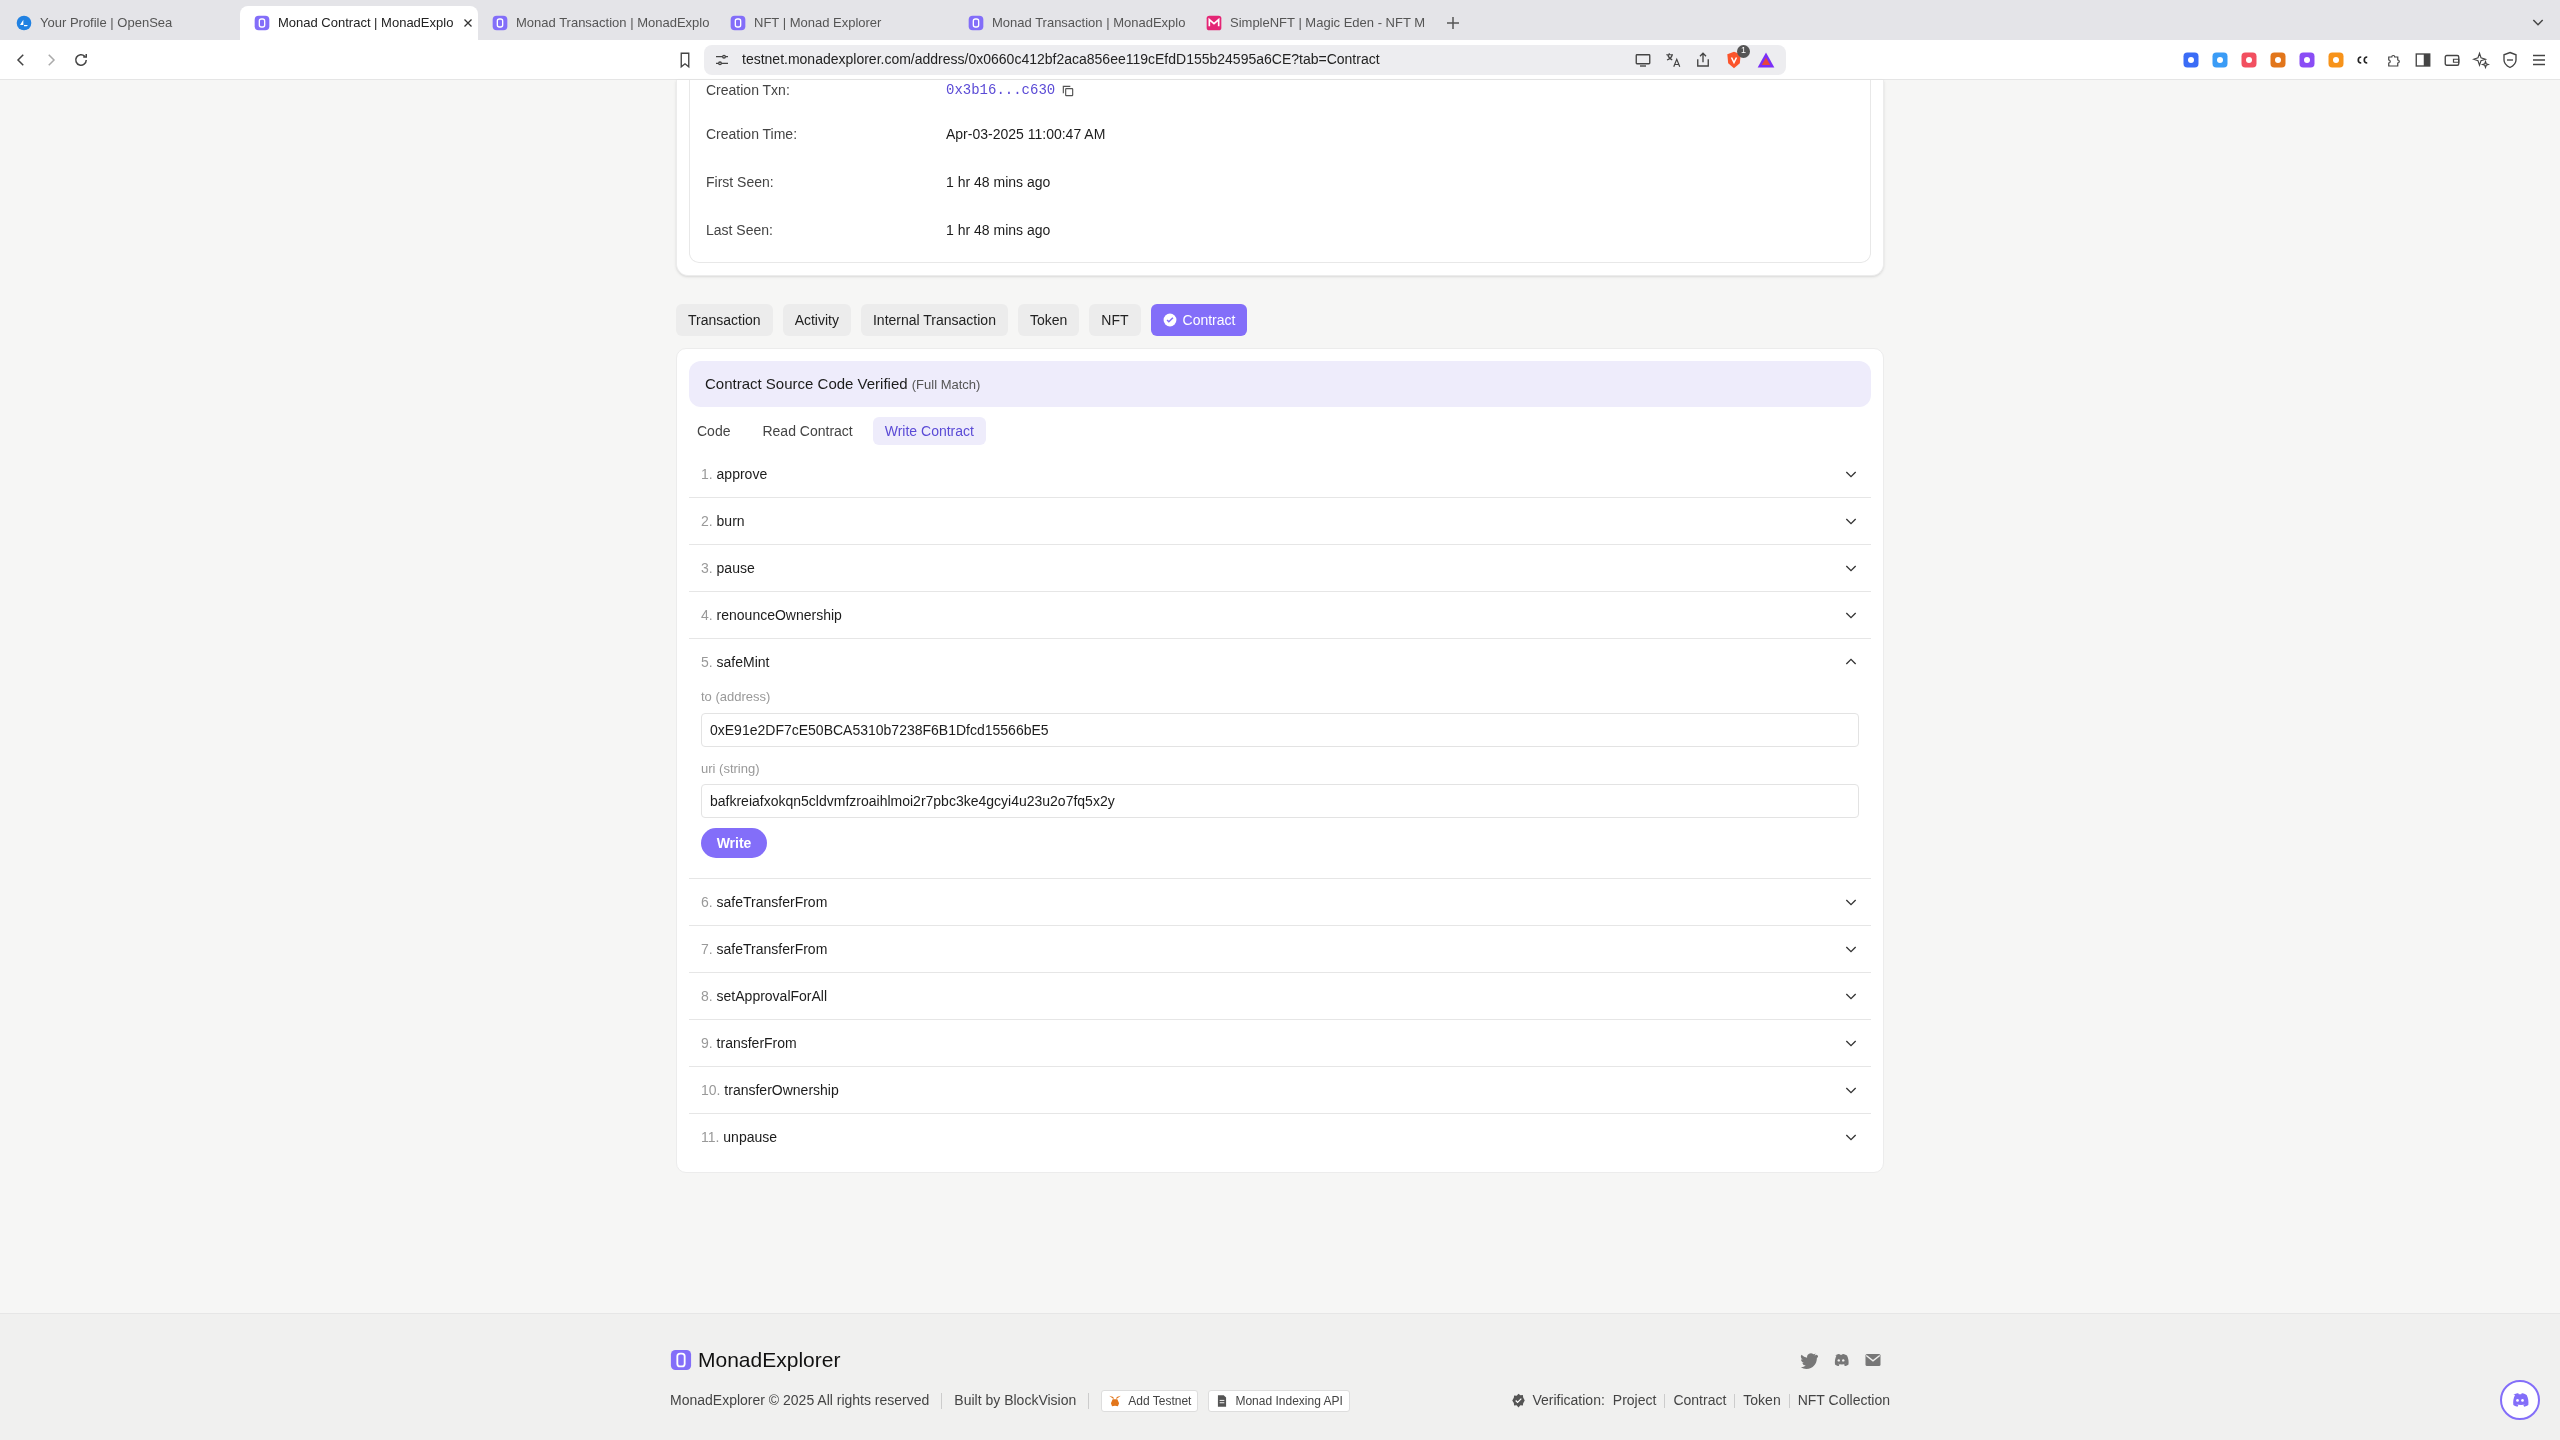 This screenshot has width=2560, height=1440. What do you see at coordinates (2510, 59) in the screenshot?
I see `vpn-shield-icon` at bounding box center [2510, 59].